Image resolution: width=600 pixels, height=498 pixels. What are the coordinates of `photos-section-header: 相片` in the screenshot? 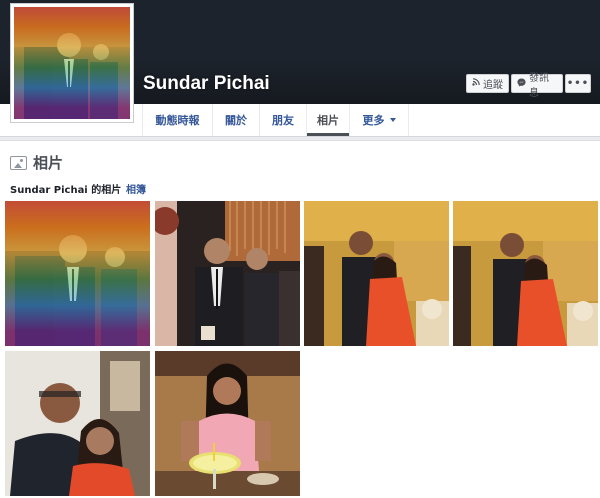 It's located at (36, 162).